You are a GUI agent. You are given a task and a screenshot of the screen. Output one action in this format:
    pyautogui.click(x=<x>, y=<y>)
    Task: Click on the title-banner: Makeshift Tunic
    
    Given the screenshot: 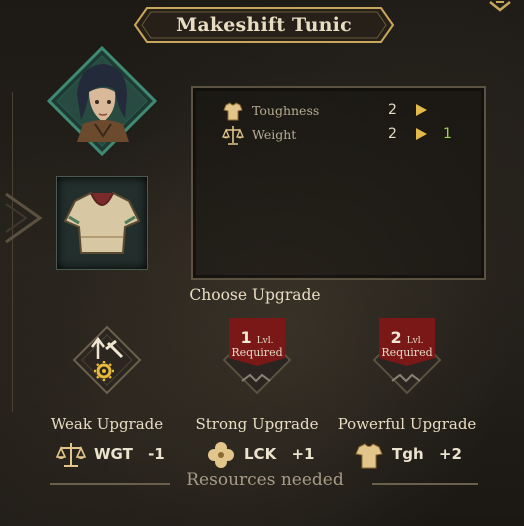 What is the action you would take?
    pyautogui.click(x=264, y=25)
    